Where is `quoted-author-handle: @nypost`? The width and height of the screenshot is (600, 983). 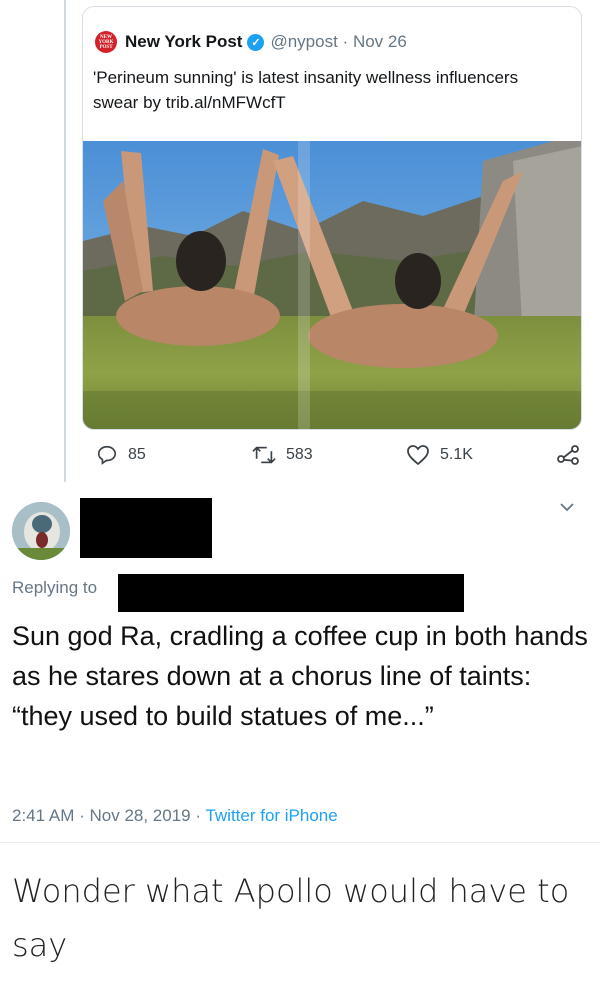
quoted-author-handle: @nypost is located at coordinates (303, 42).